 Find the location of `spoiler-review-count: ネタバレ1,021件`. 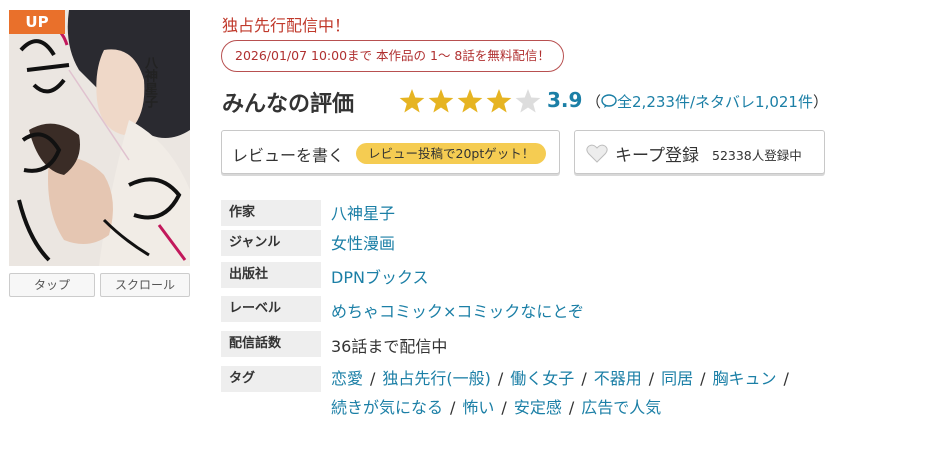

spoiler-review-count: ネタバレ1,021件 is located at coordinates (754, 102).